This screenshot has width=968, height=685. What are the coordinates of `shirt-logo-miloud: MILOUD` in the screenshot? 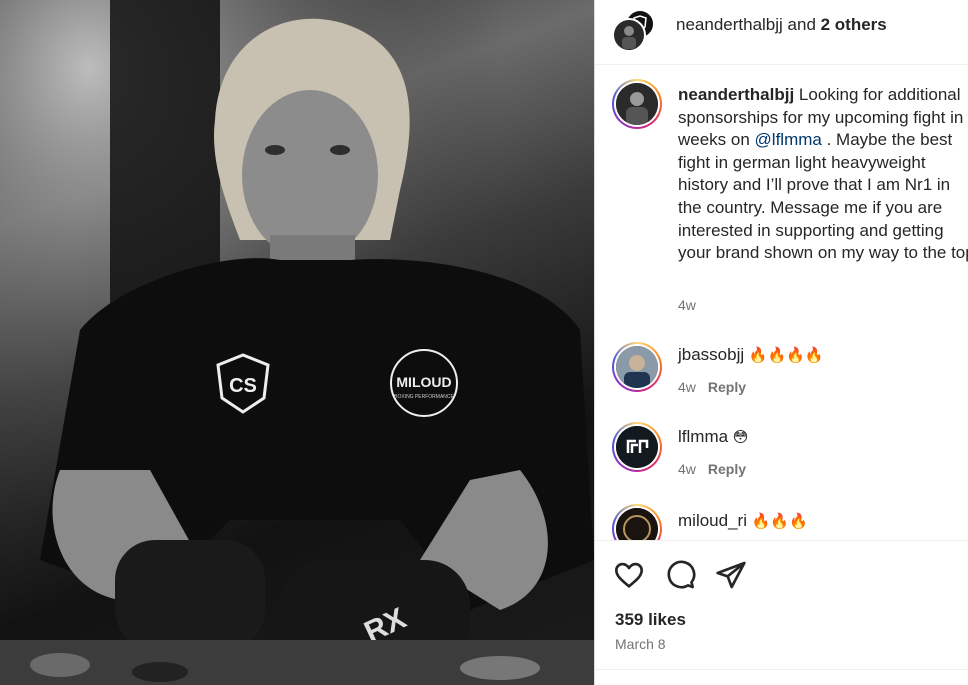 It's located at (423, 382).